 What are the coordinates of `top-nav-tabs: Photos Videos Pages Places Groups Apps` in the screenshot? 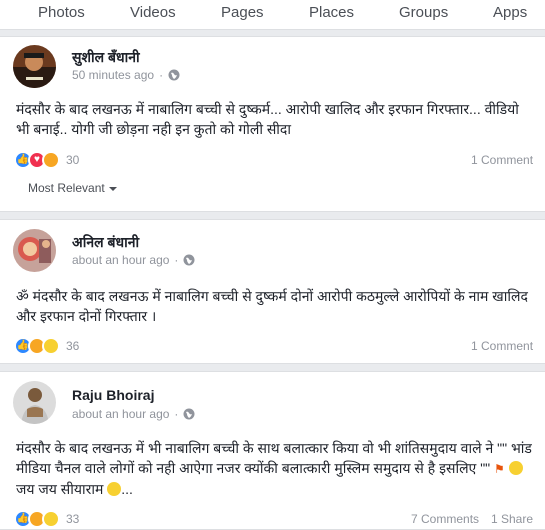 It's located at (272, 15).